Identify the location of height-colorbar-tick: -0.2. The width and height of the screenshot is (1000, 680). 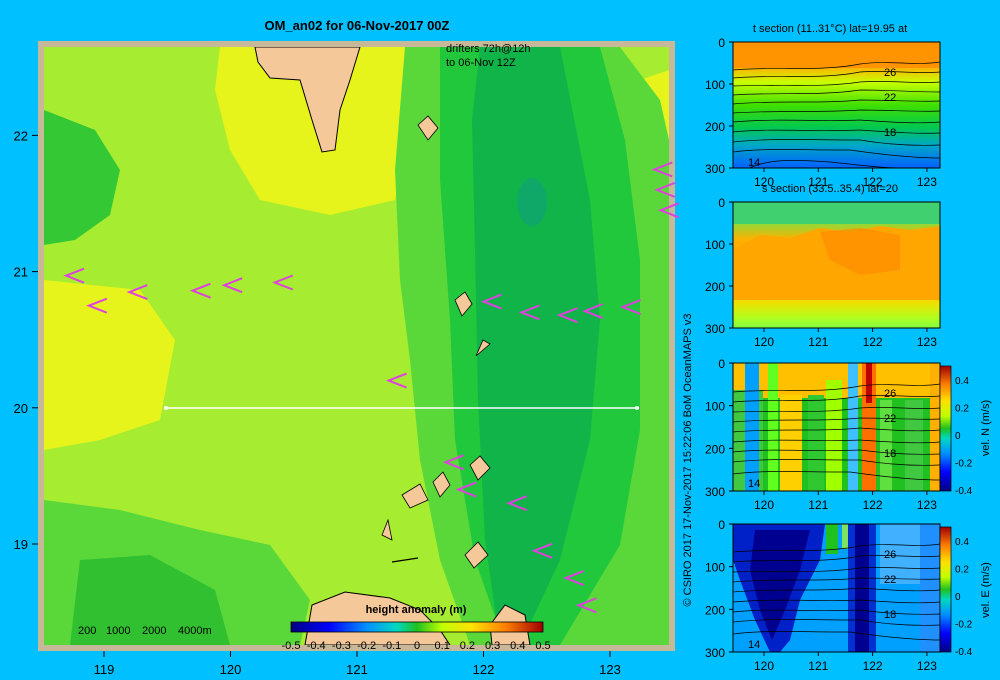
(366, 646).